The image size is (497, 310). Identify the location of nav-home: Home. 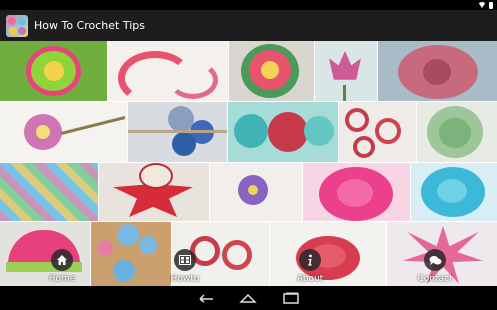
(62, 266).